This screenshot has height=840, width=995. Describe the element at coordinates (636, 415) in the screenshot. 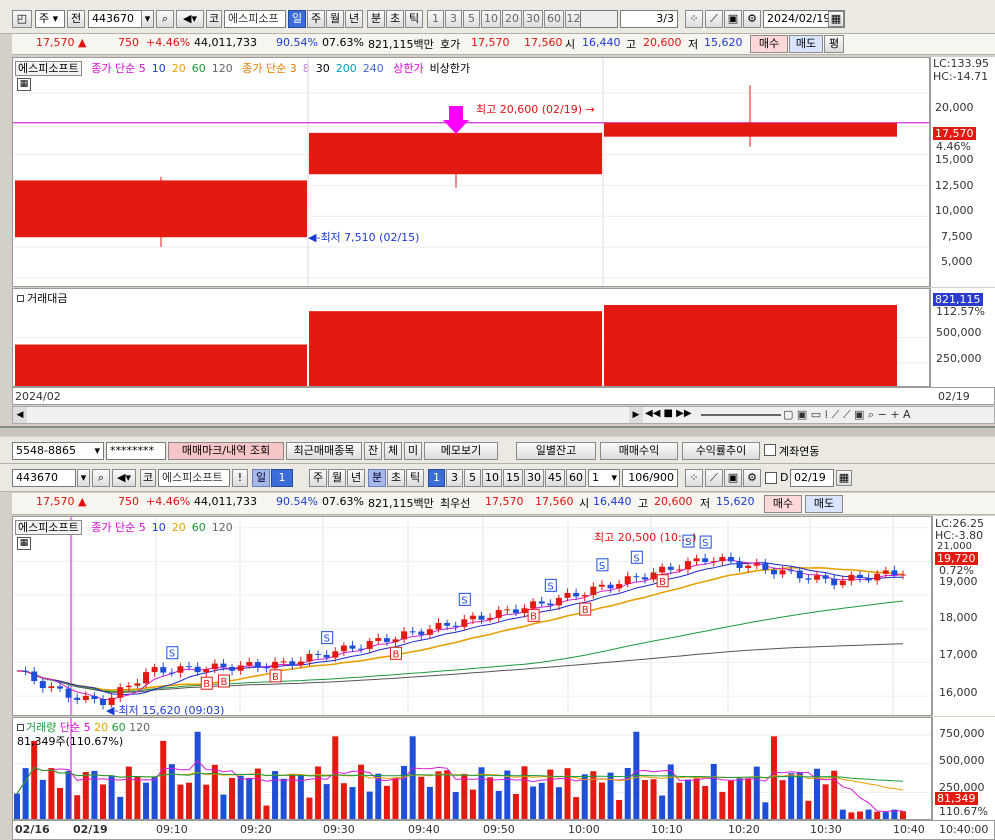

I see `scroll-right-arrow: ▶` at that location.